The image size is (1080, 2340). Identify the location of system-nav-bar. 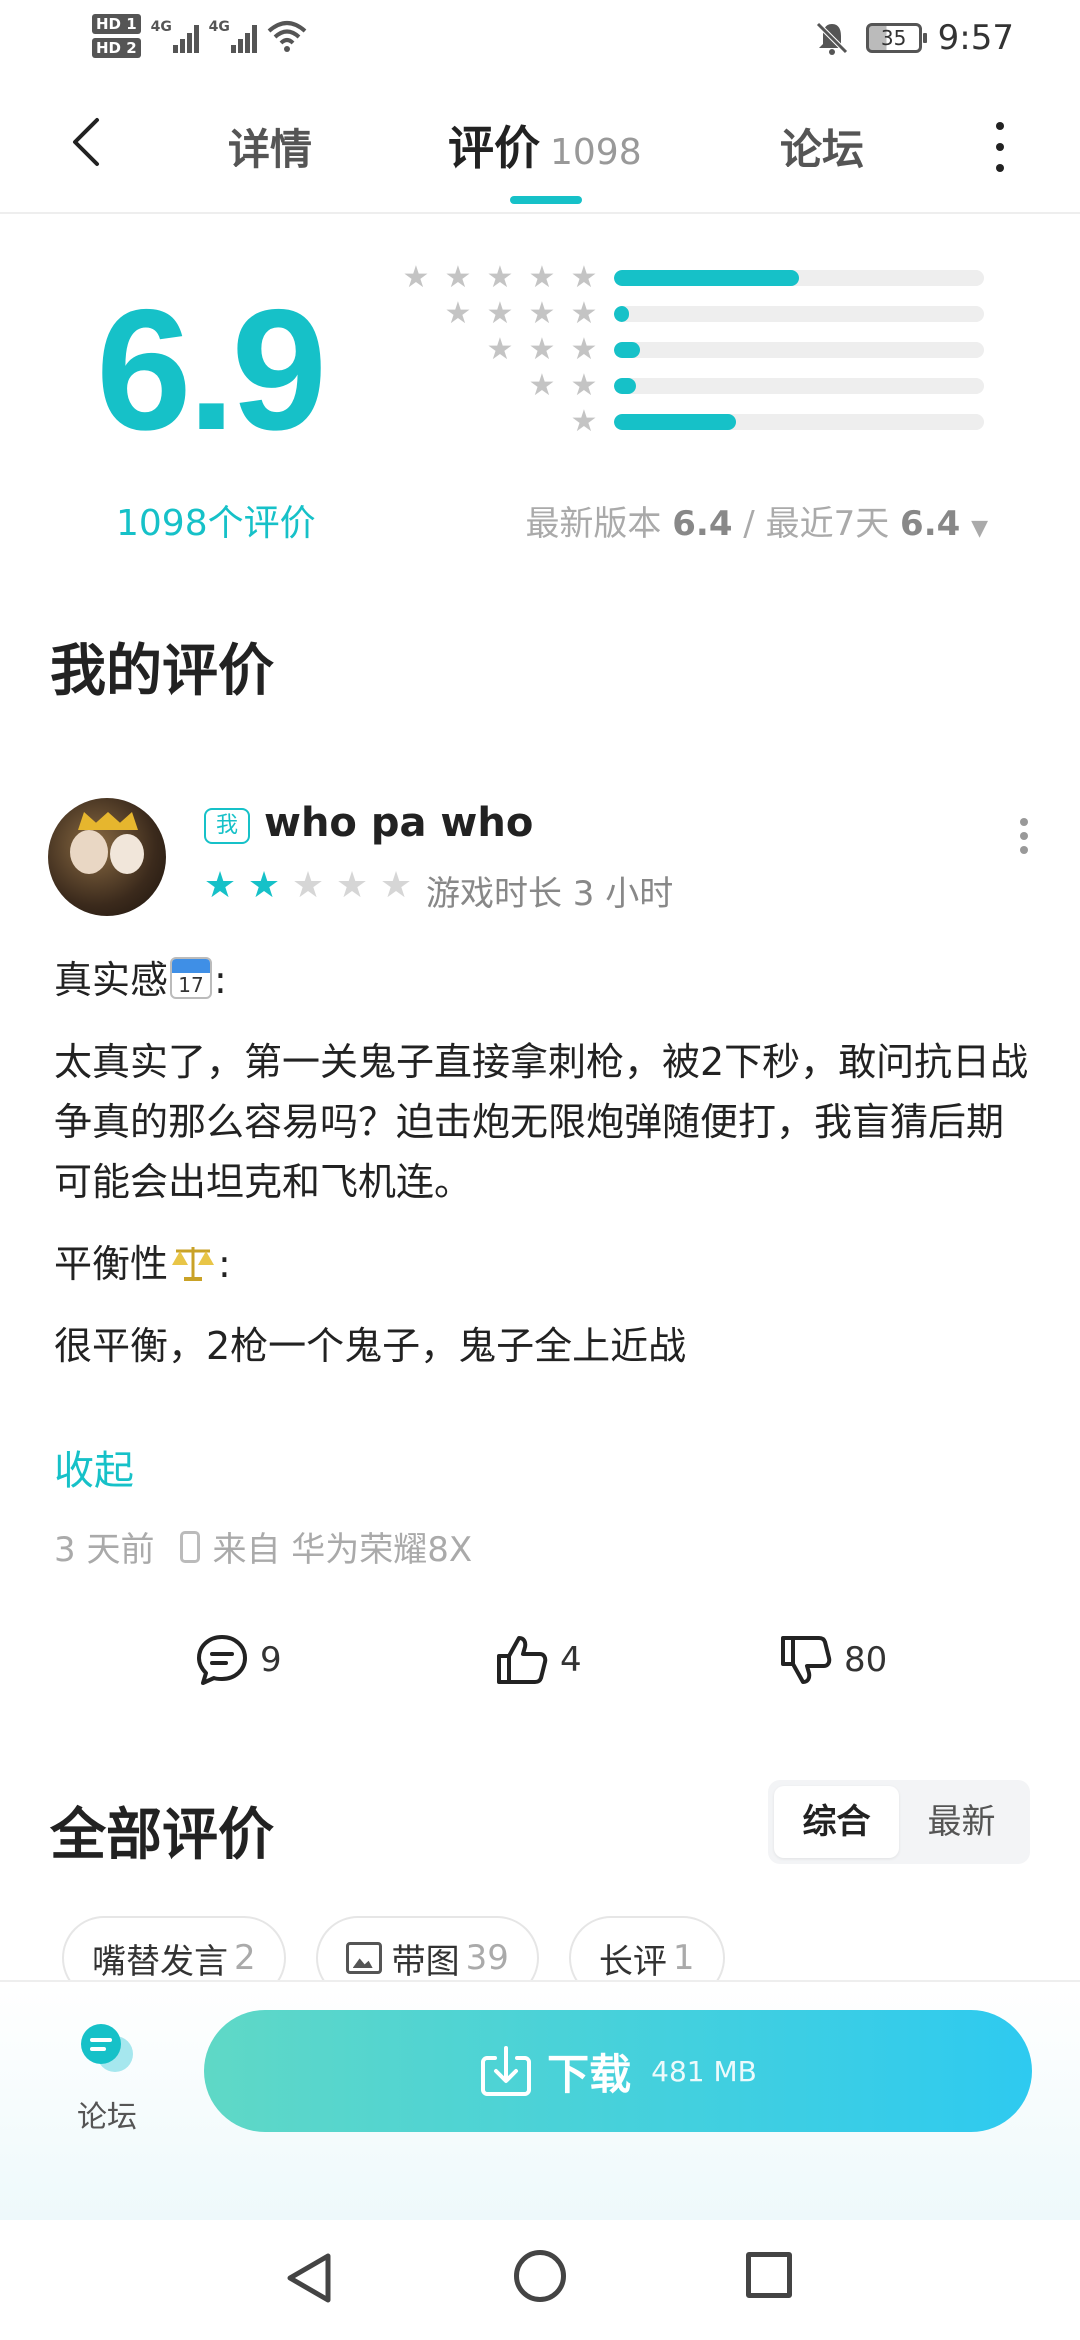
(540, 2280).